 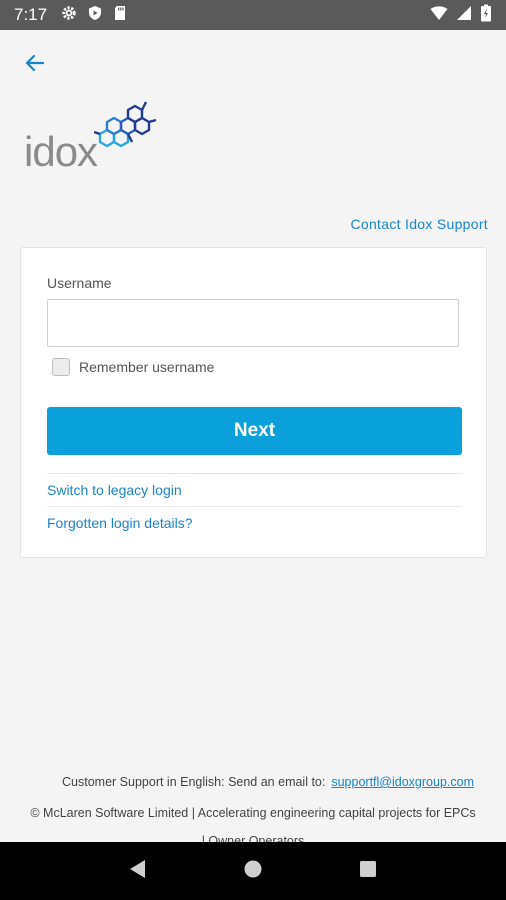 I want to click on remember-username-checkbox, so click(x=61, y=367).